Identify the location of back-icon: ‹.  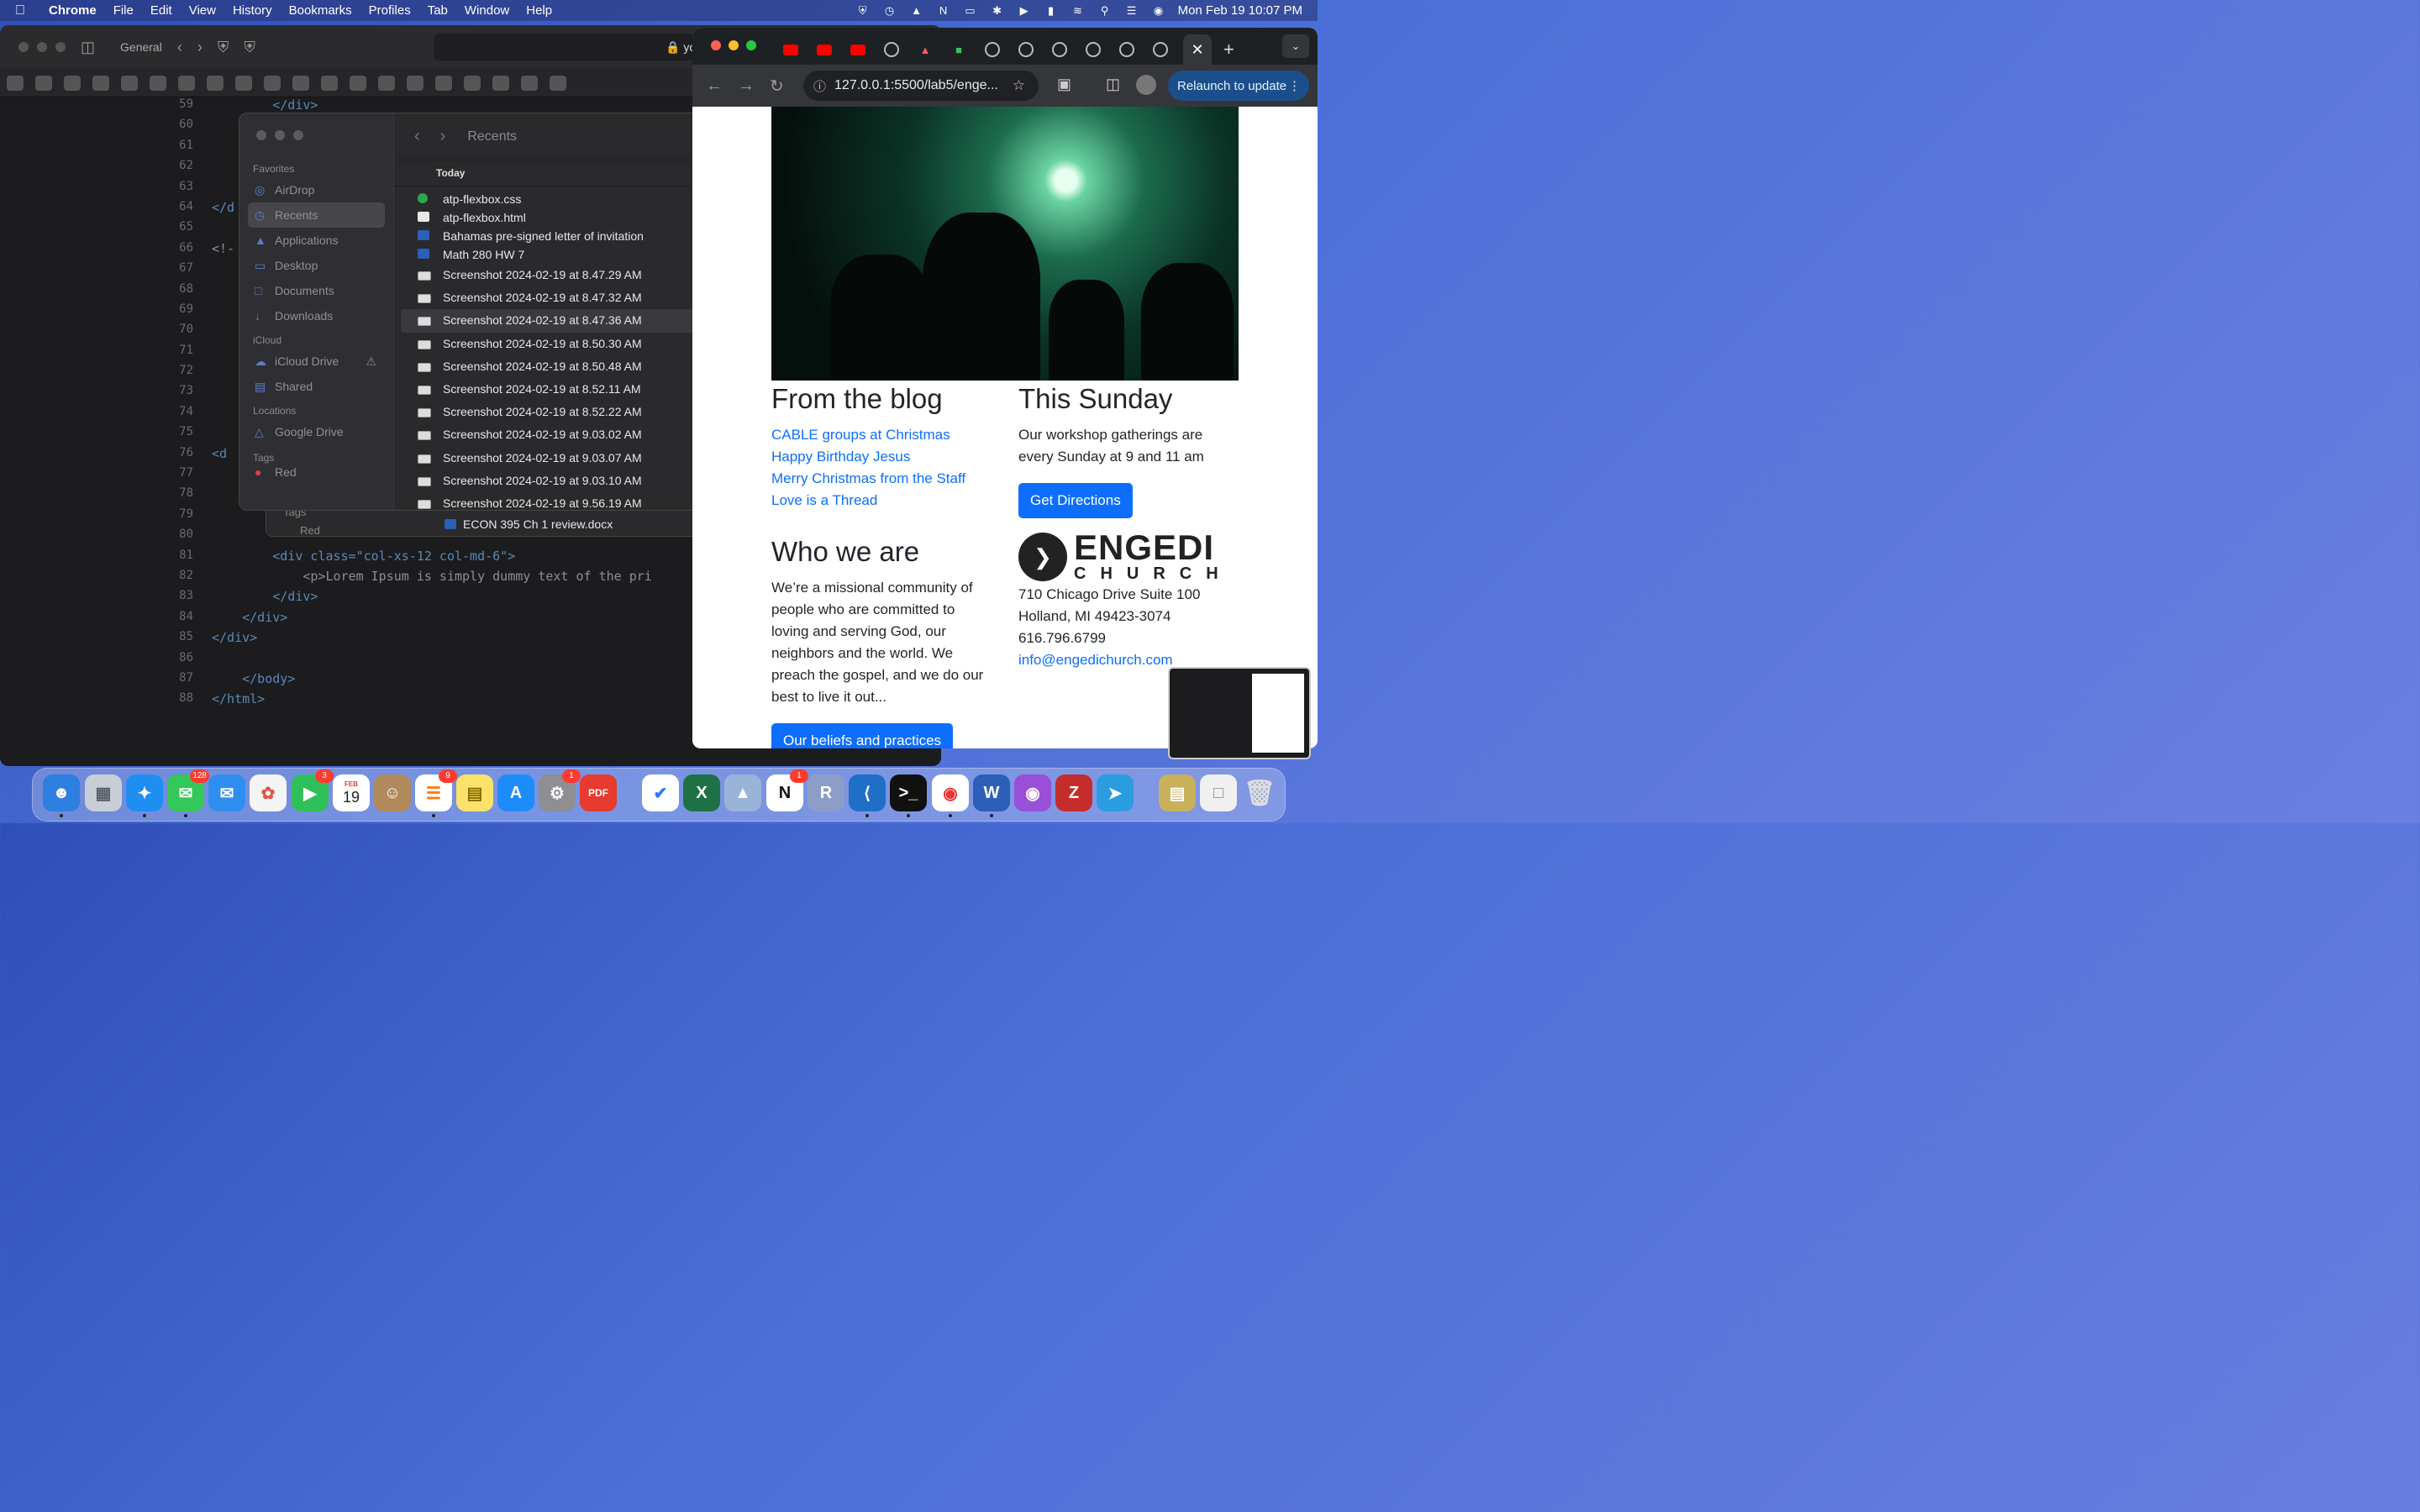
(180, 47).